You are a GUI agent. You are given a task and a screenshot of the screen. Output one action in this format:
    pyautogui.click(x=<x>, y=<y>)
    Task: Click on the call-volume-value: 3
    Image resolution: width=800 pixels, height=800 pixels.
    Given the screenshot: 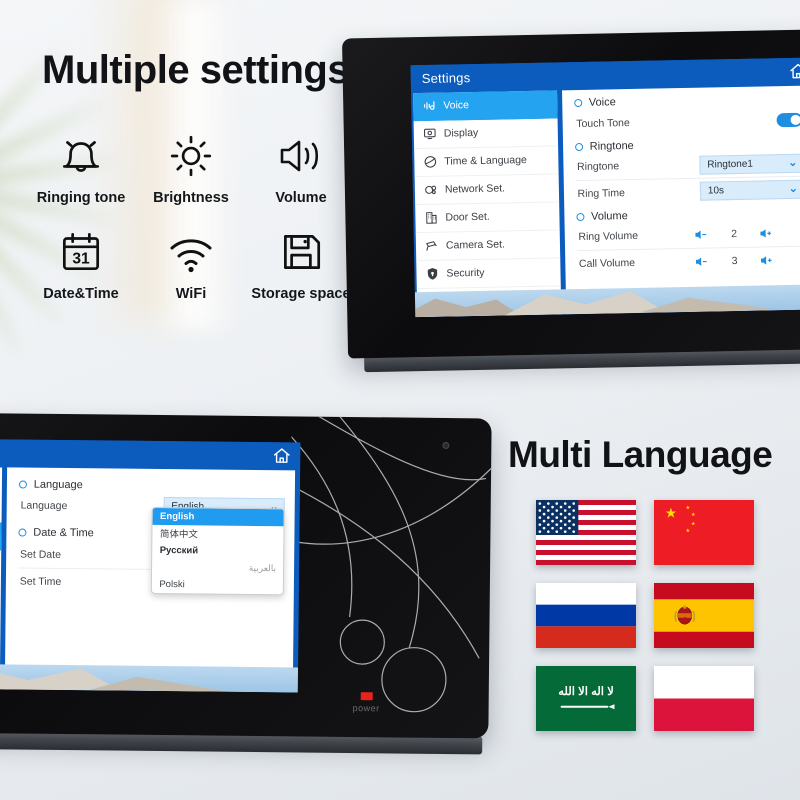 What is the action you would take?
    pyautogui.click(x=734, y=260)
    